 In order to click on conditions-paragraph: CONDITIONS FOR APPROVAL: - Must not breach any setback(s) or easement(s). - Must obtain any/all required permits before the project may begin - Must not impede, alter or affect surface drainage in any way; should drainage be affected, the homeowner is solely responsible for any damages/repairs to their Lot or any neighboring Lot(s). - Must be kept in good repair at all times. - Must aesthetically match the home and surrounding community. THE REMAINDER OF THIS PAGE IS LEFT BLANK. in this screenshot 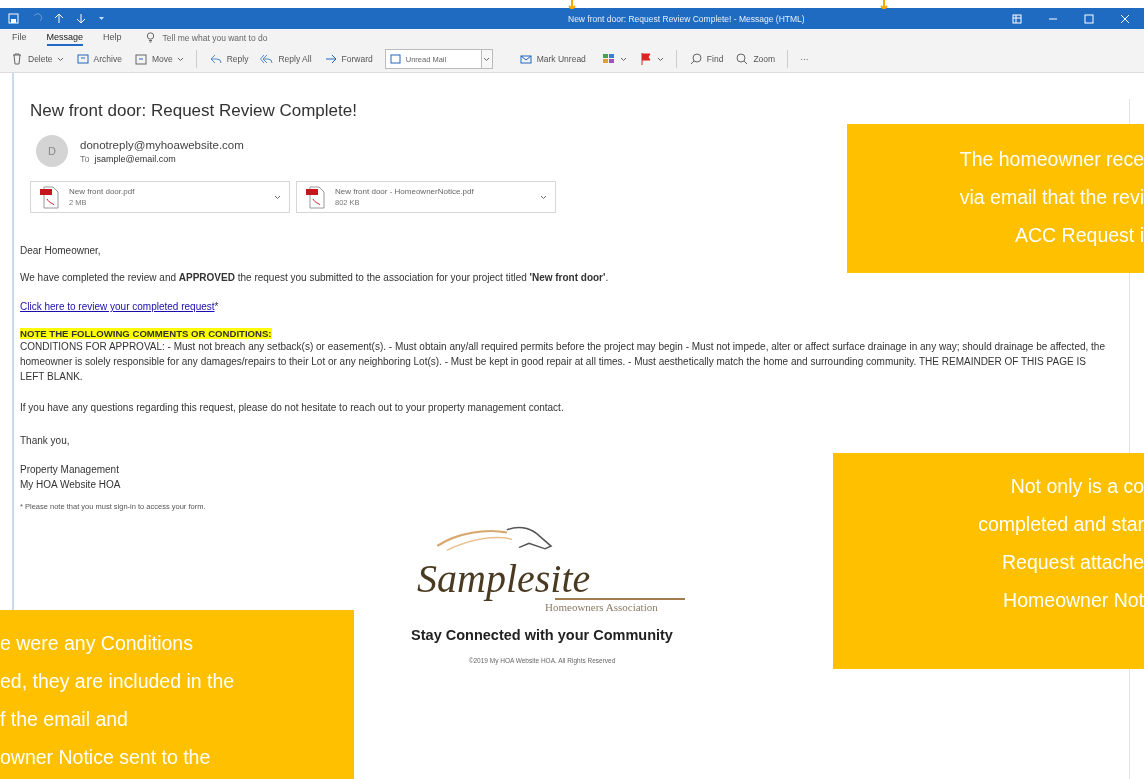, I will do `click(563, 362)`.